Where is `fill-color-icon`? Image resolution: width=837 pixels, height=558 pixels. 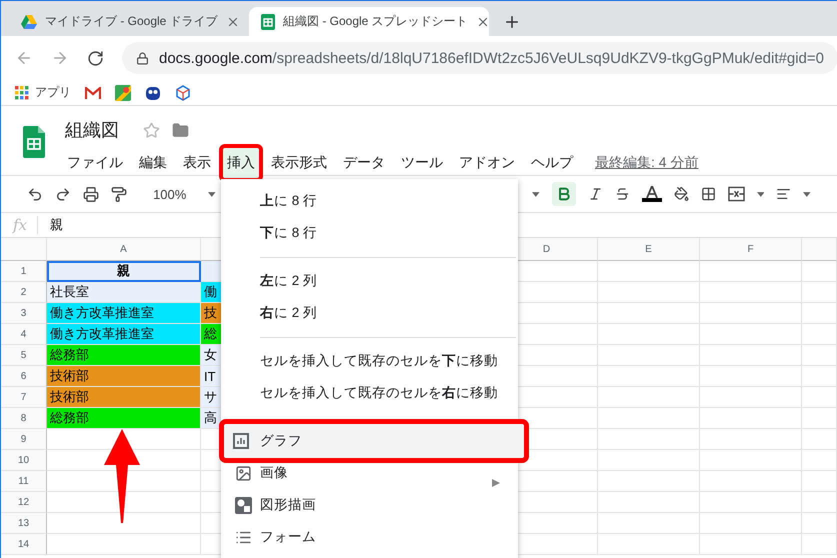
fill-color-icon is located at coordinates (681, 194).